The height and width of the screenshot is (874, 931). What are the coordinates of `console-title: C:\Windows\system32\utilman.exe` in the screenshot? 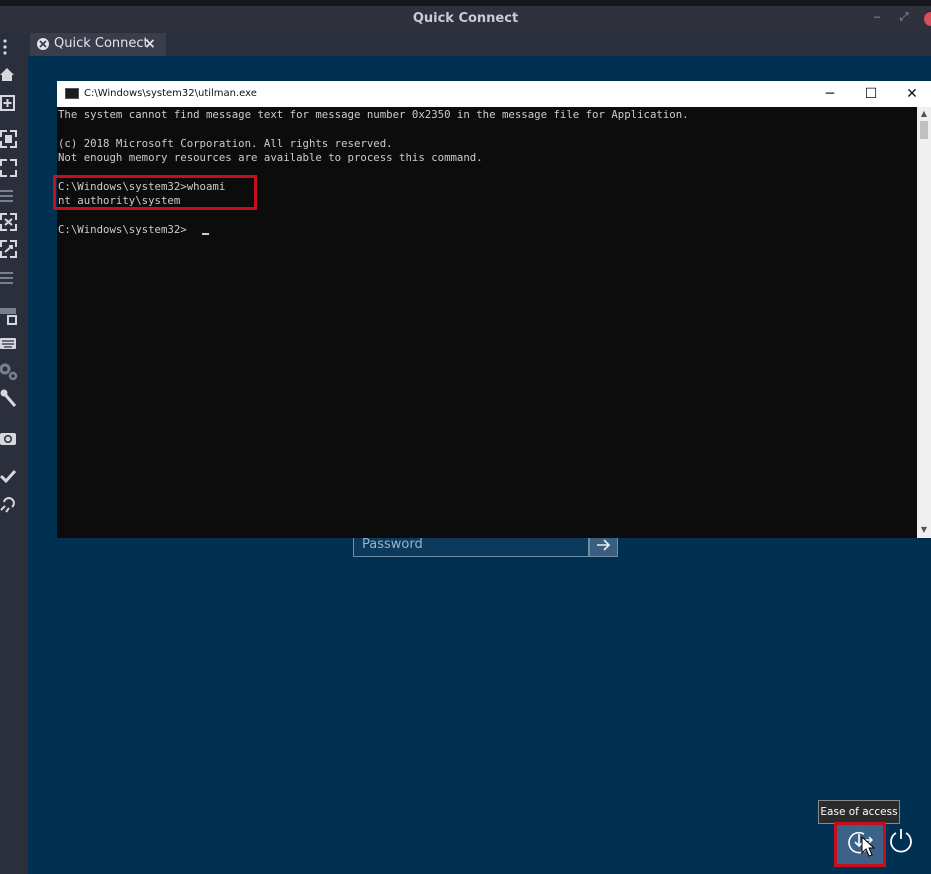 It's located at (170, 93).